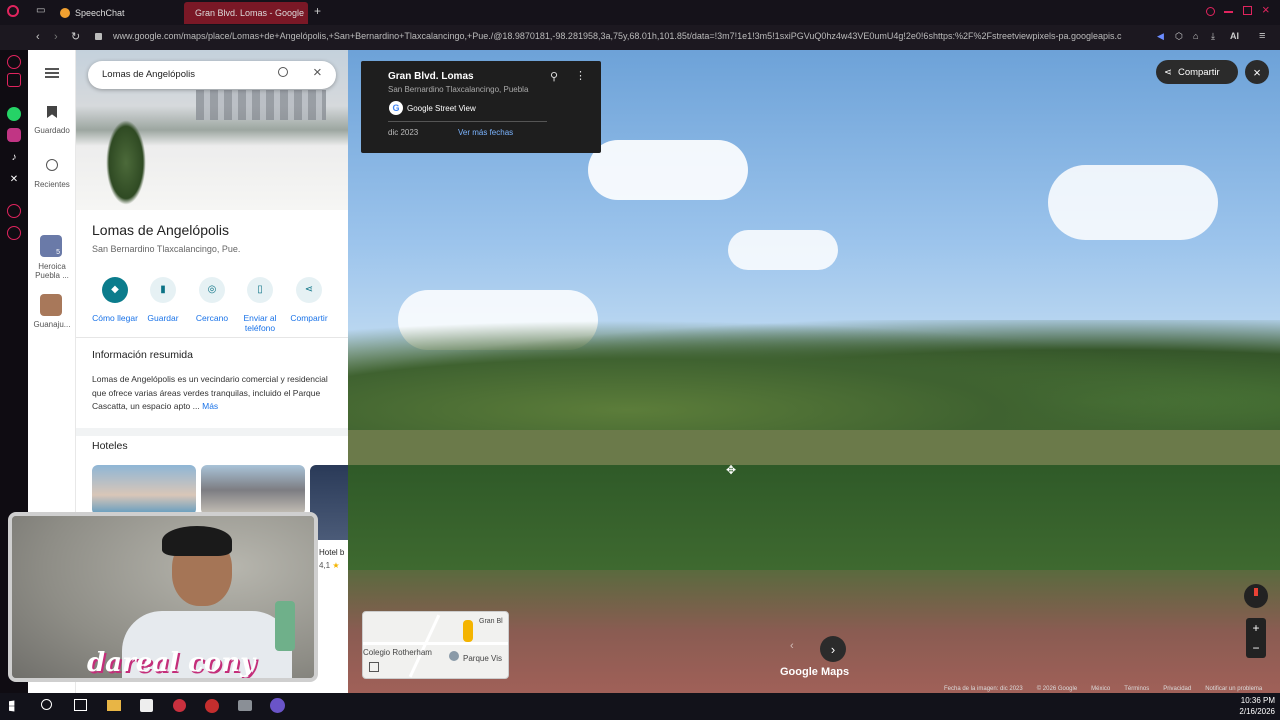 Image resolution: width=1280 pixels, height=720 pixels. Describe the element at coordinates (814, 520) in the screenshot. I see `hedge-image` at that location.